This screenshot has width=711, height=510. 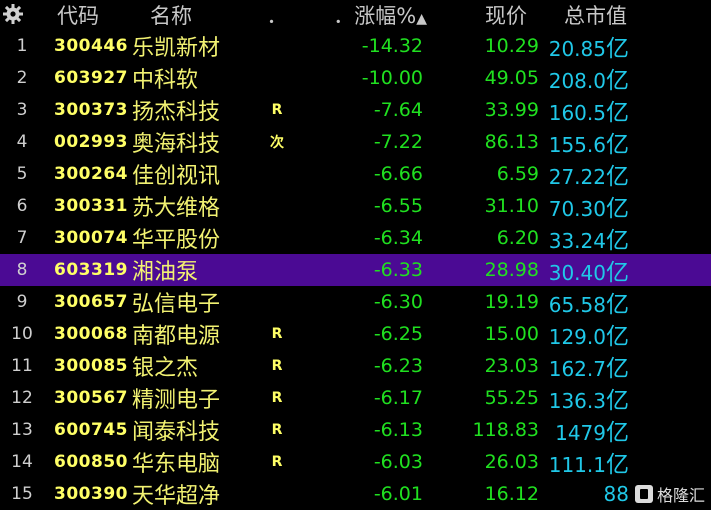 I want to click on table-row: 4 002993 奥海科技 次 -7.22 86.13 155.6亿, so click(x=355, y=142).